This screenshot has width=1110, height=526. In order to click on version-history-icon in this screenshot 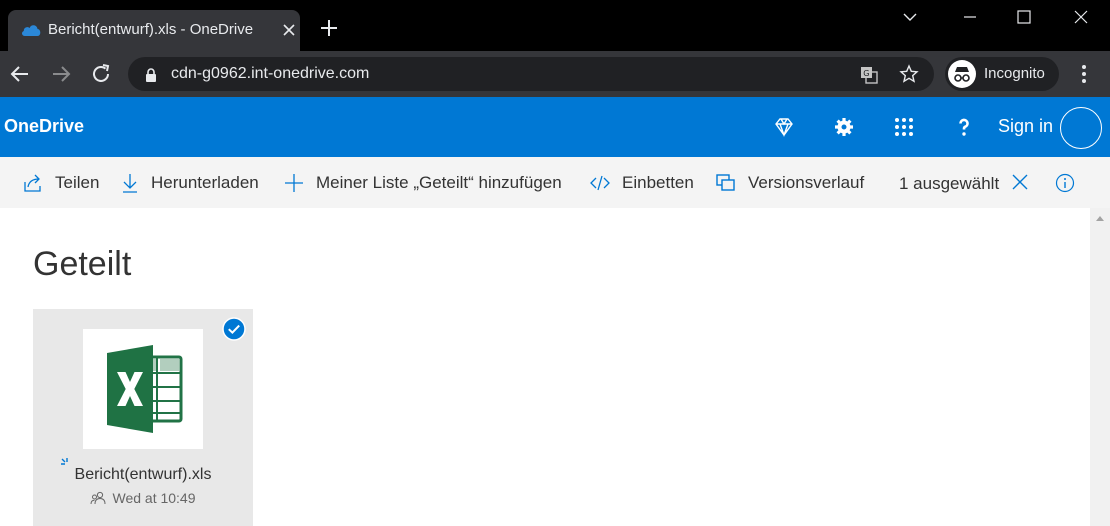, I will do `click(725, 182)`.